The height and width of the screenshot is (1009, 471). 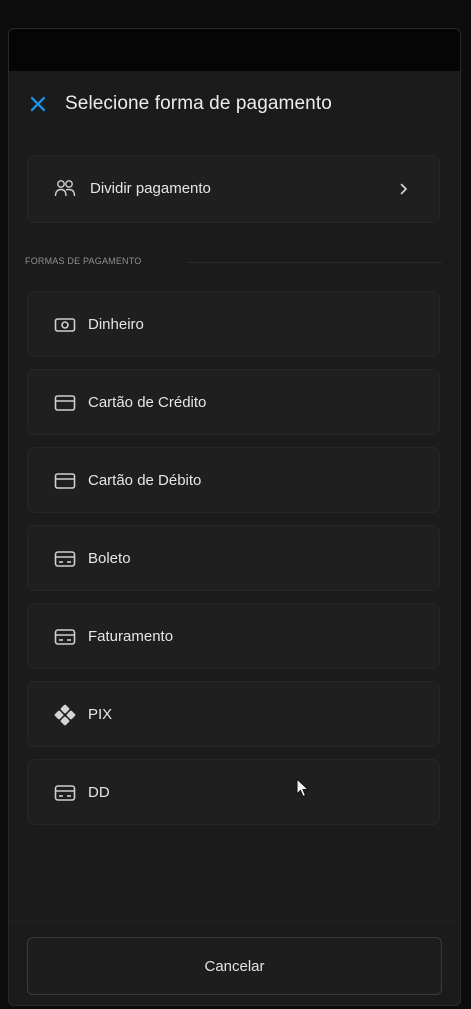 I want to click on pix-icon, so click(x=65, y=715).